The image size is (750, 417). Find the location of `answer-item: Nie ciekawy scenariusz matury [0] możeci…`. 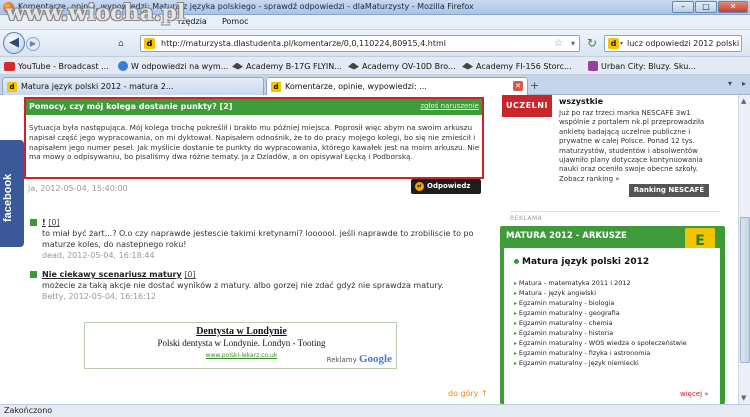

answer-item: Nie ciekawy scenariusz matury [0] możeci… is located at coordinates (256, 285).